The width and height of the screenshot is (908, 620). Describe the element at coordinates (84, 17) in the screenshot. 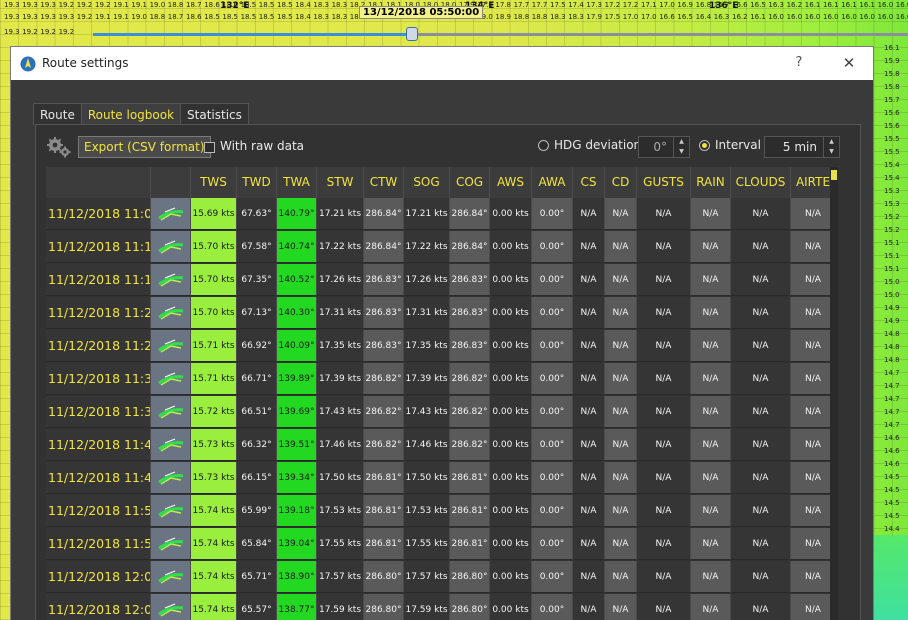

I see `map-wind-value: 19.2` at that location.